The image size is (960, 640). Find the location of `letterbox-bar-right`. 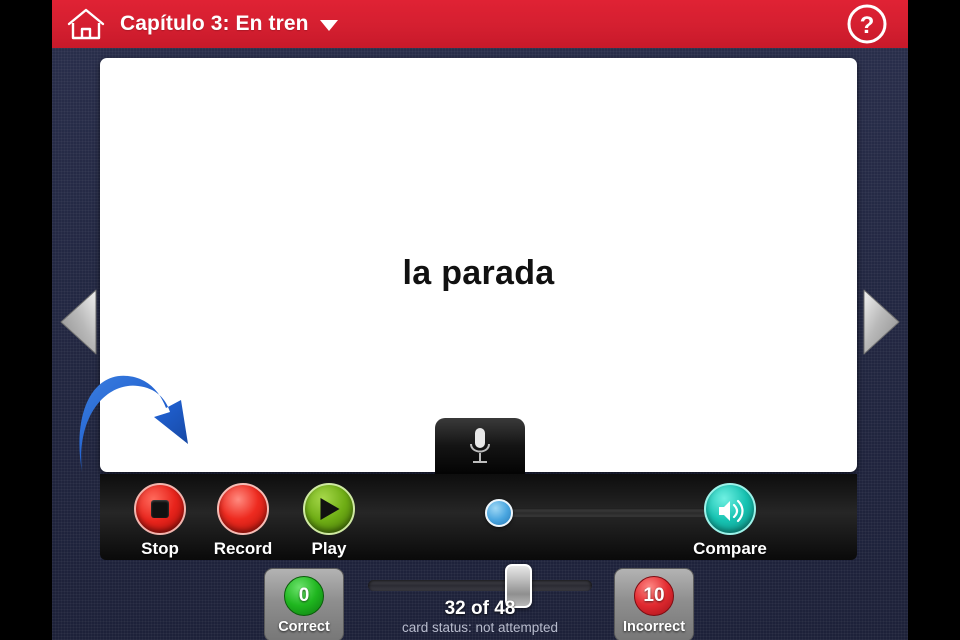

letterbox-bar-right is located at coordinates (934, 320).